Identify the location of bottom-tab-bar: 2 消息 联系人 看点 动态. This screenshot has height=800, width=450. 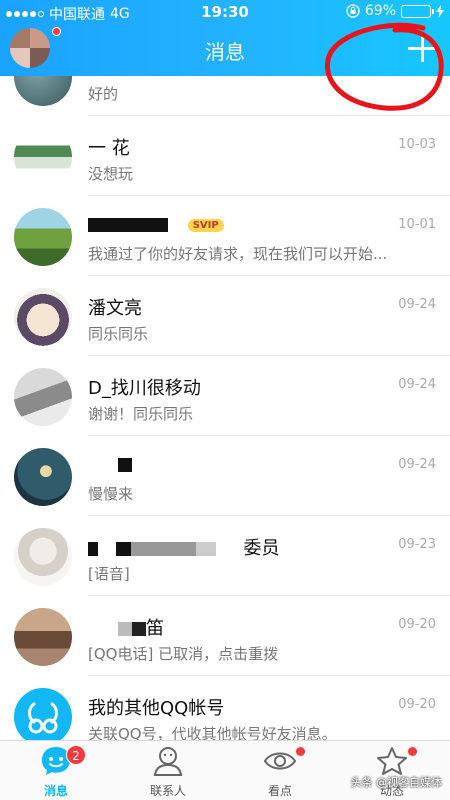
(225, 770).